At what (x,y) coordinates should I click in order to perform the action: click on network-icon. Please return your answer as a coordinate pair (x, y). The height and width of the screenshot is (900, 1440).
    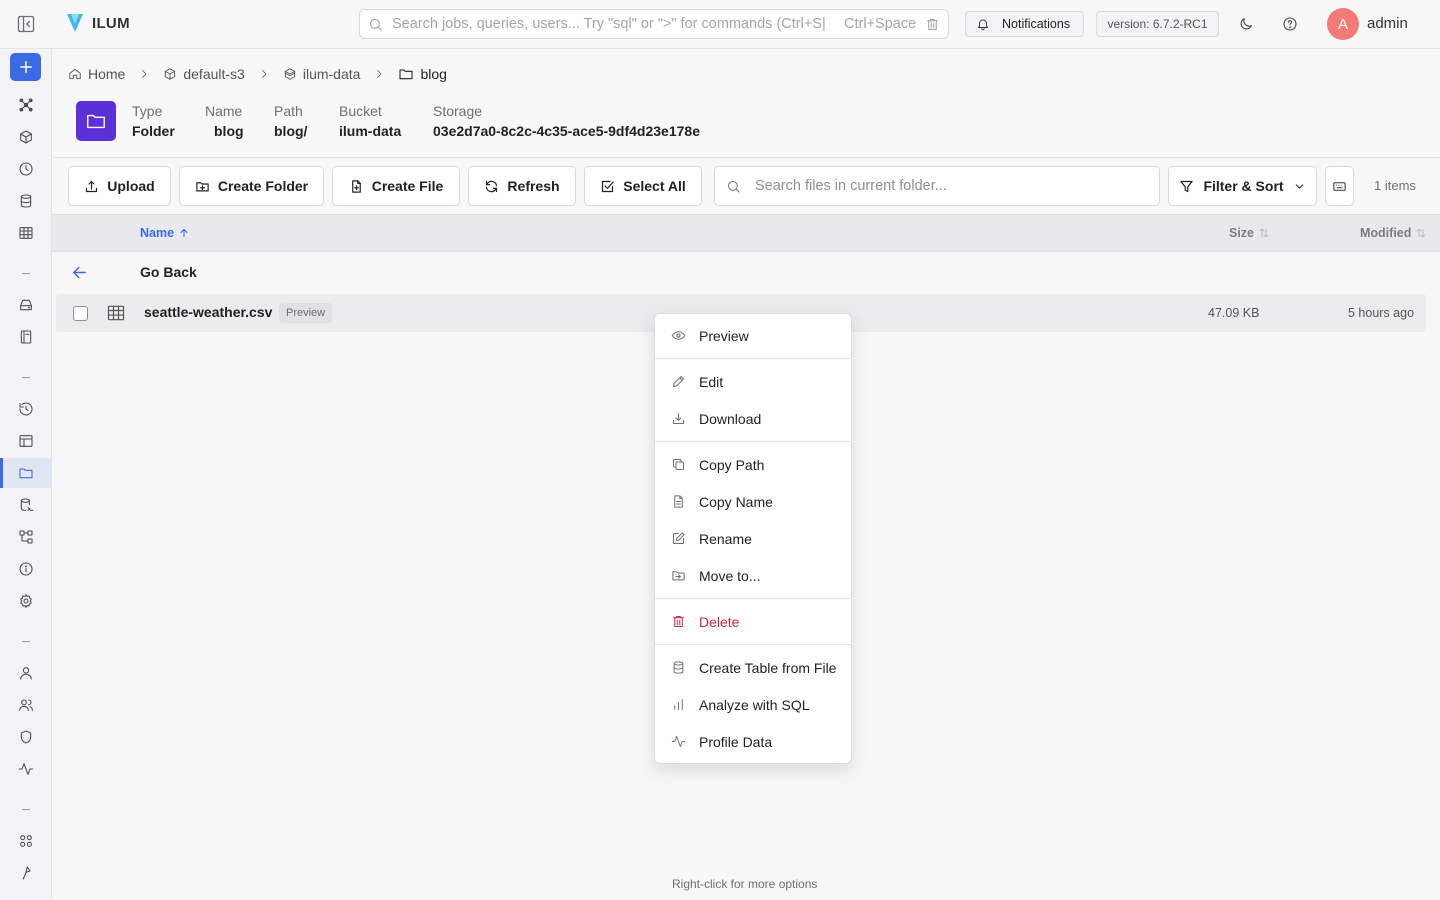
    Looking at the image, I should click on (26, 105).